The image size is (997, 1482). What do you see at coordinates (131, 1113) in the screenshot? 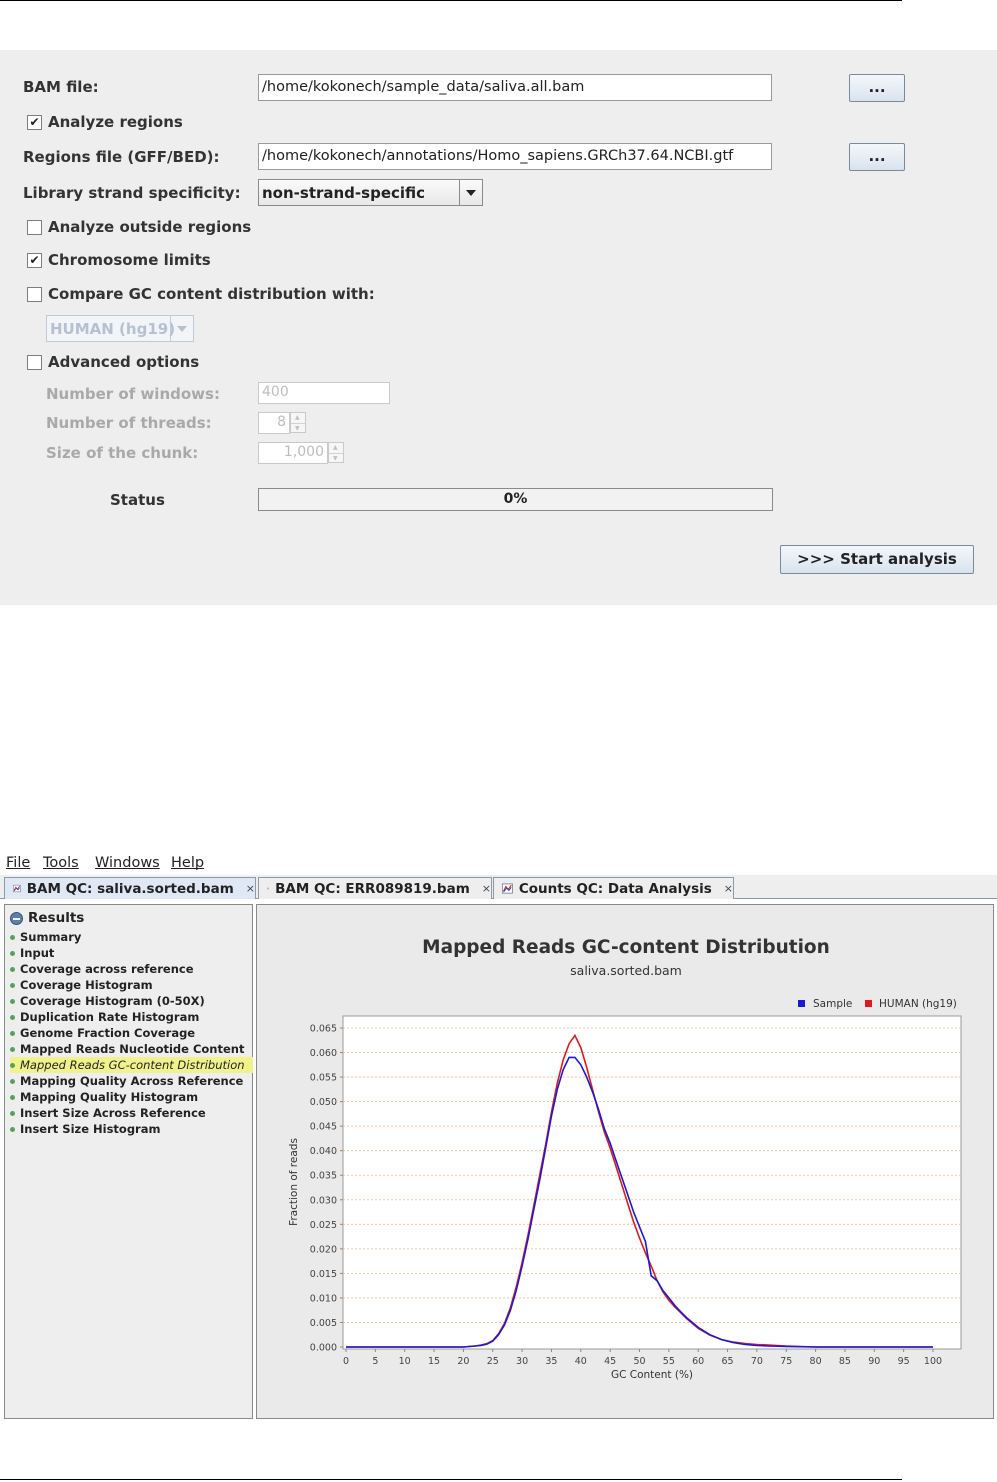
I see `tree-item: Insert Size Across Reference` at bounding box center [131, 1113].